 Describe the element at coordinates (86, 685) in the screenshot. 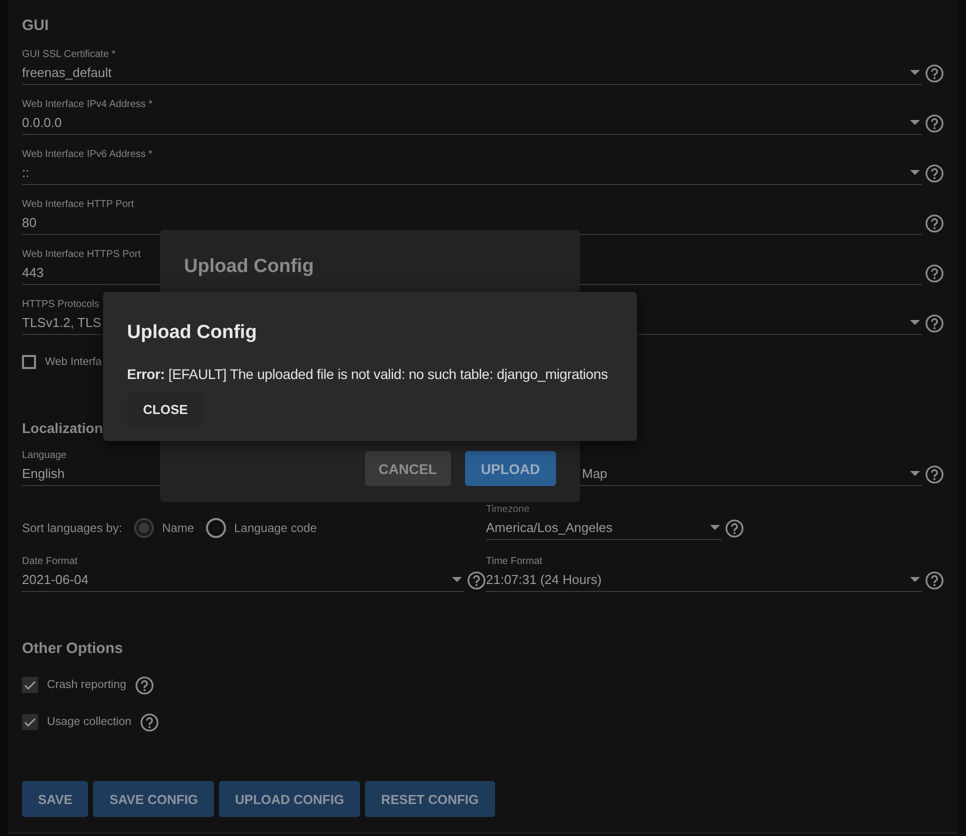

I see `checkbox-label: Crash reporting` at that location.